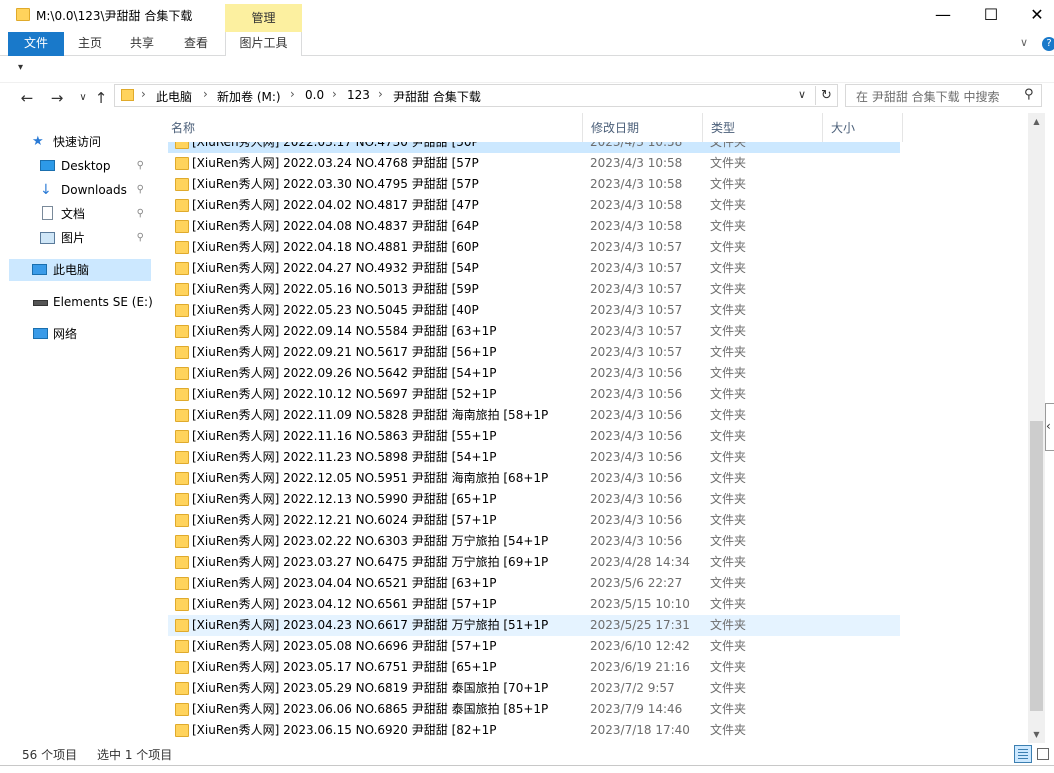 The image size is (1054, 773). What do you see at coordinates (1023, 754) in the screenshot?
I see `details-view-button` at bounding box center [1023, 754].